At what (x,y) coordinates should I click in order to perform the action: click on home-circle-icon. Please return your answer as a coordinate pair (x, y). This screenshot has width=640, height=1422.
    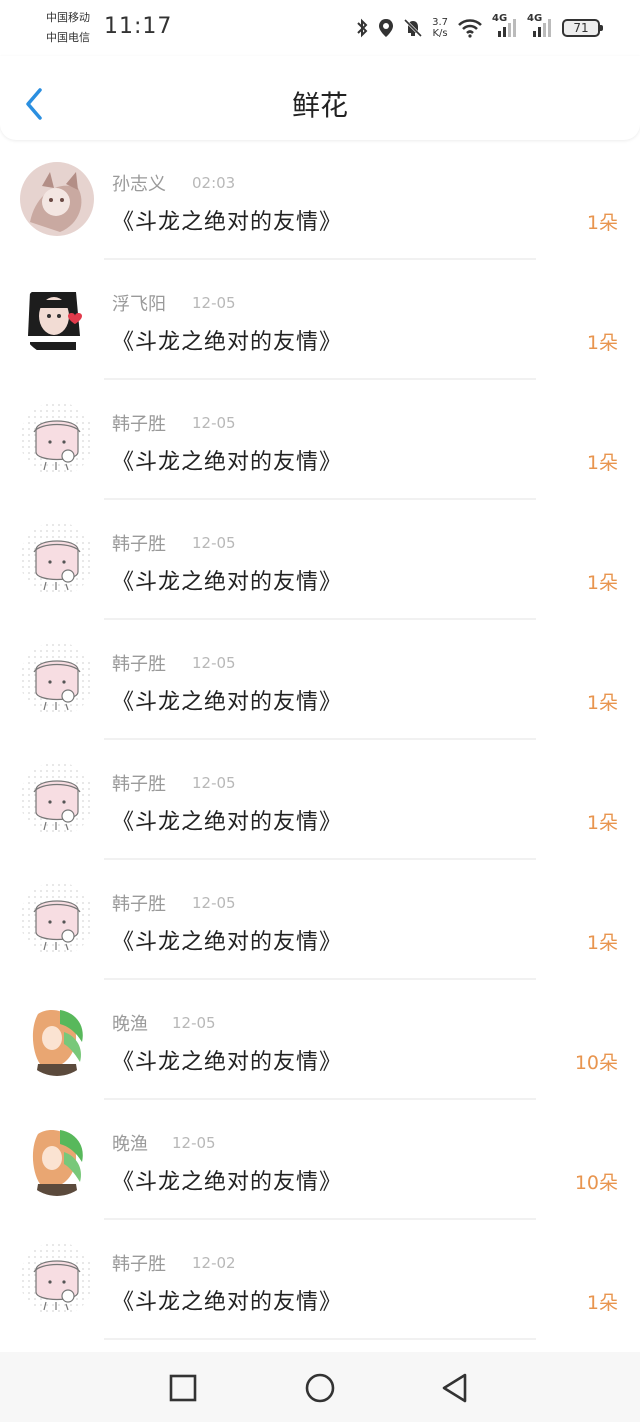
    Looking at the image, I should click on (320, 1388).